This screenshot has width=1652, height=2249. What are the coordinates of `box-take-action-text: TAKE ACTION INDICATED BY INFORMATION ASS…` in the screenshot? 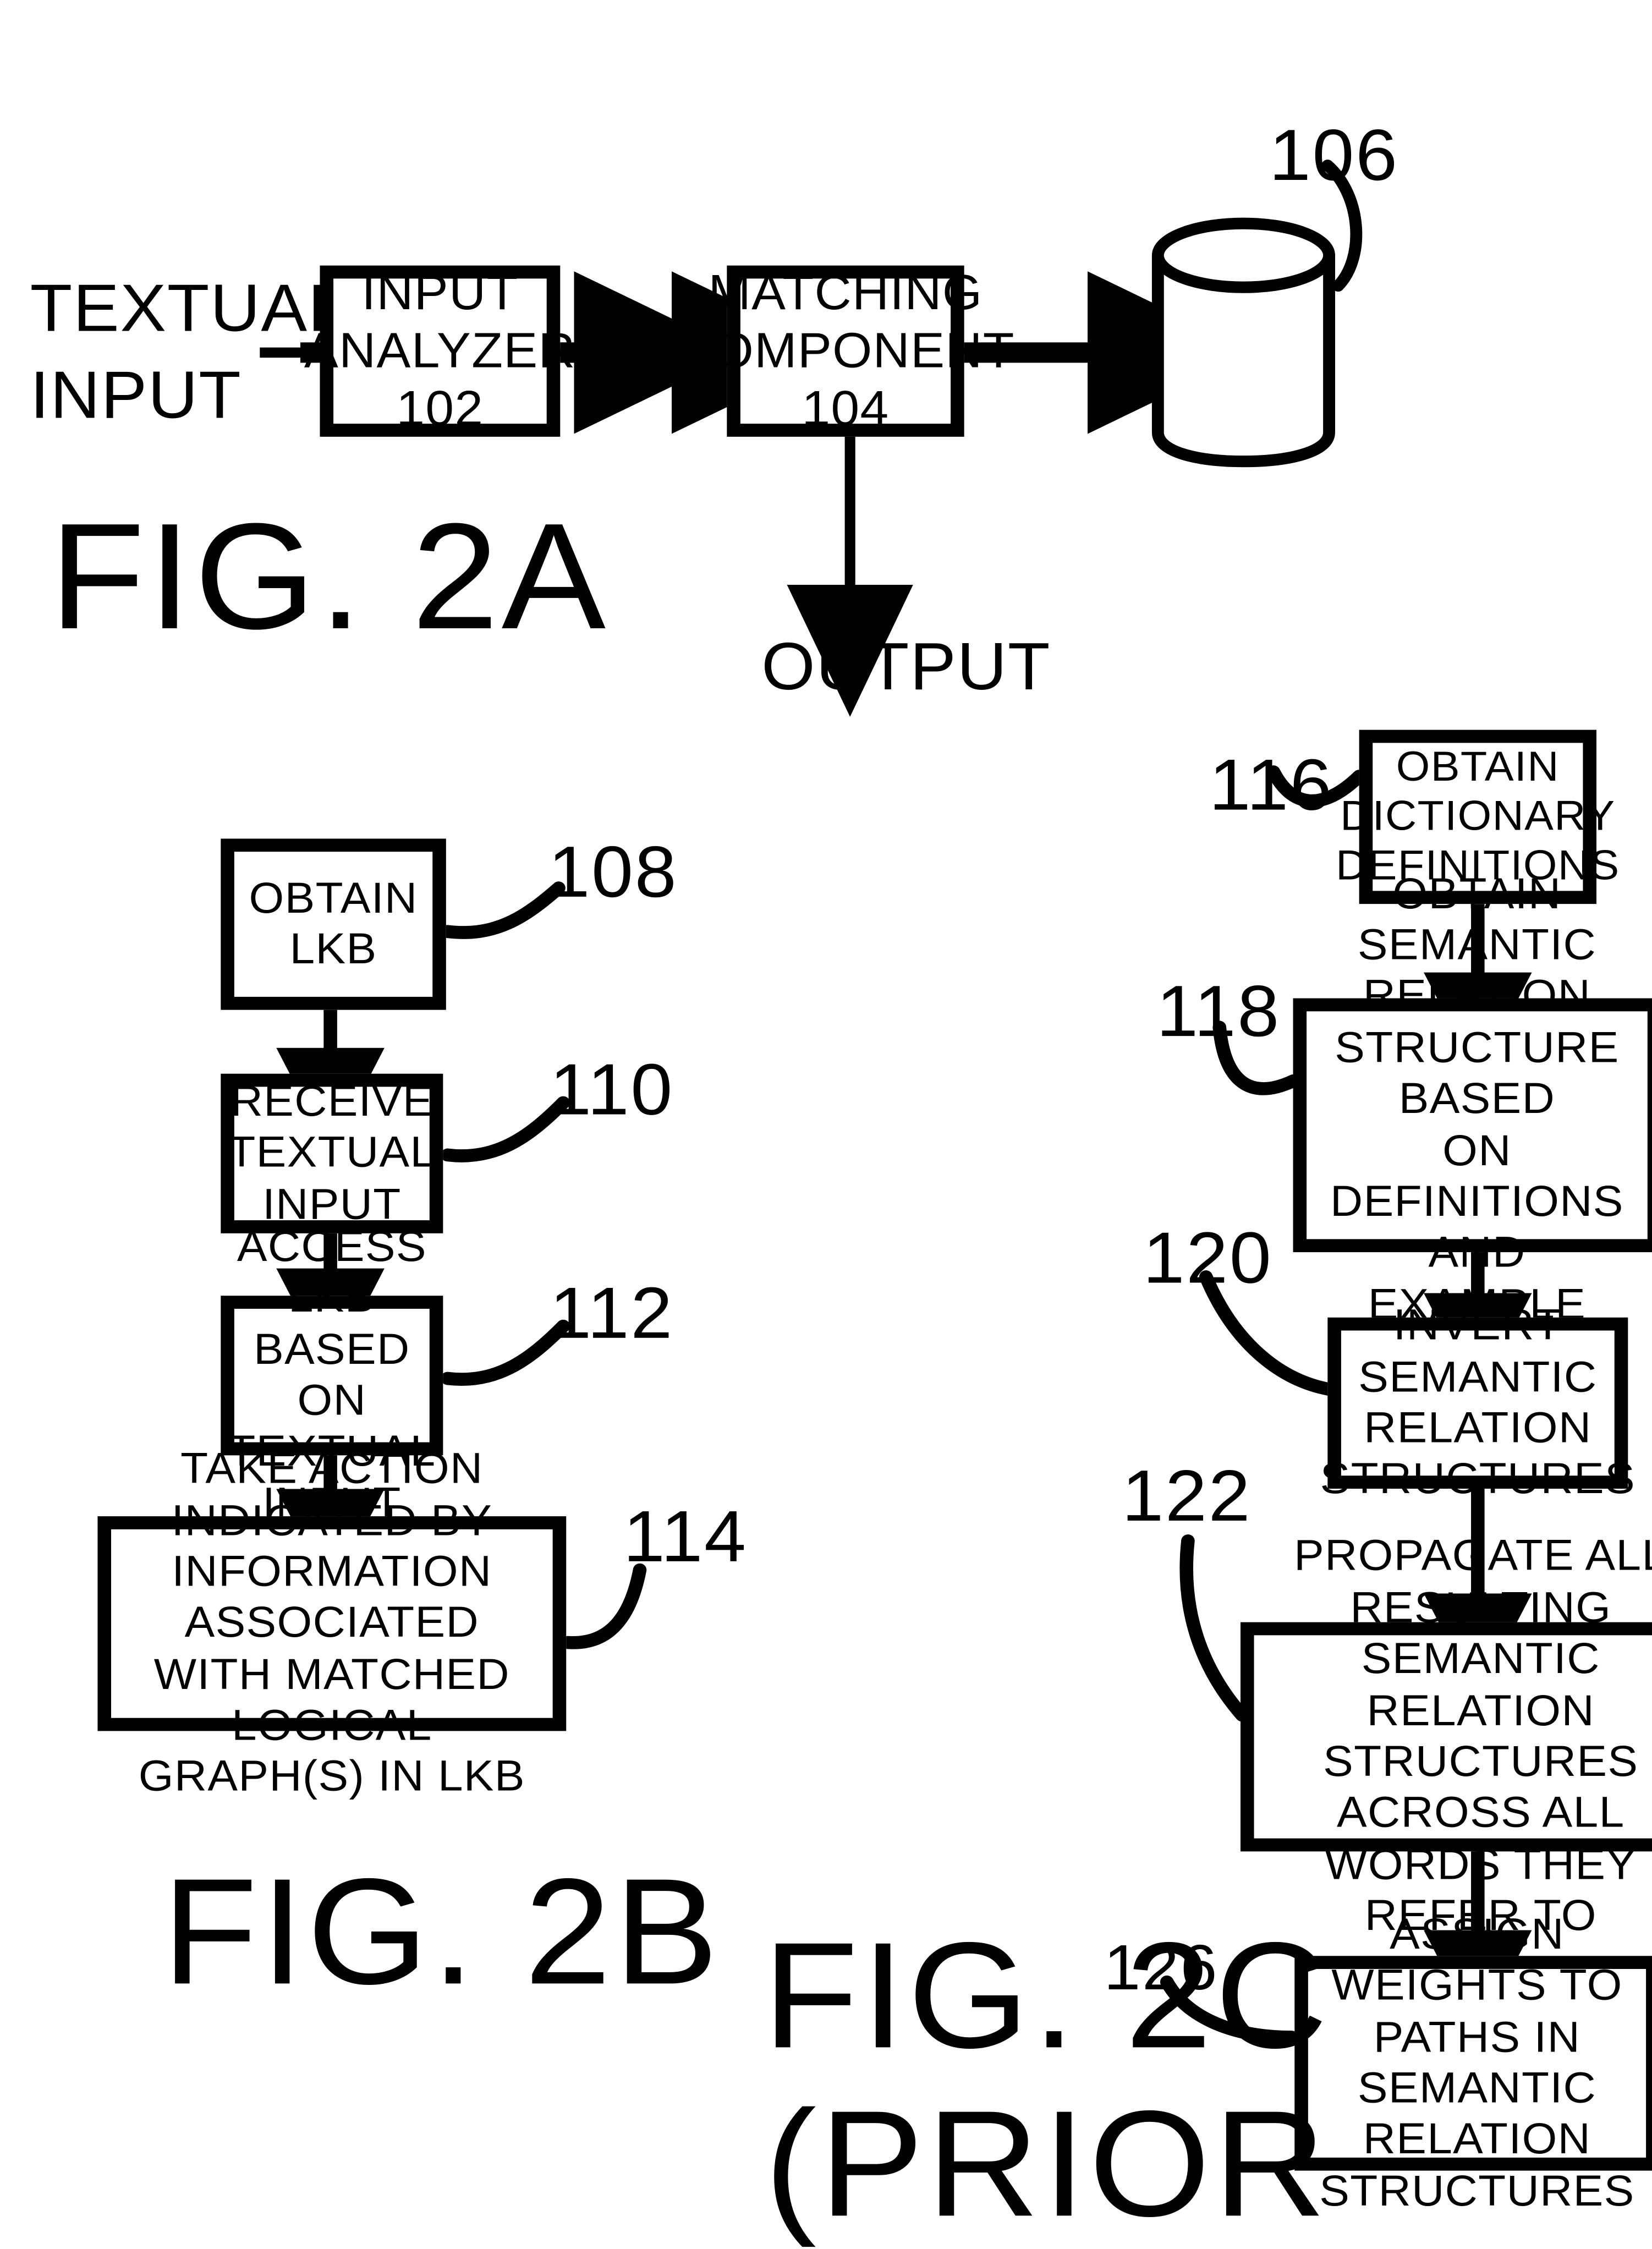 It's located at (332, 1624).